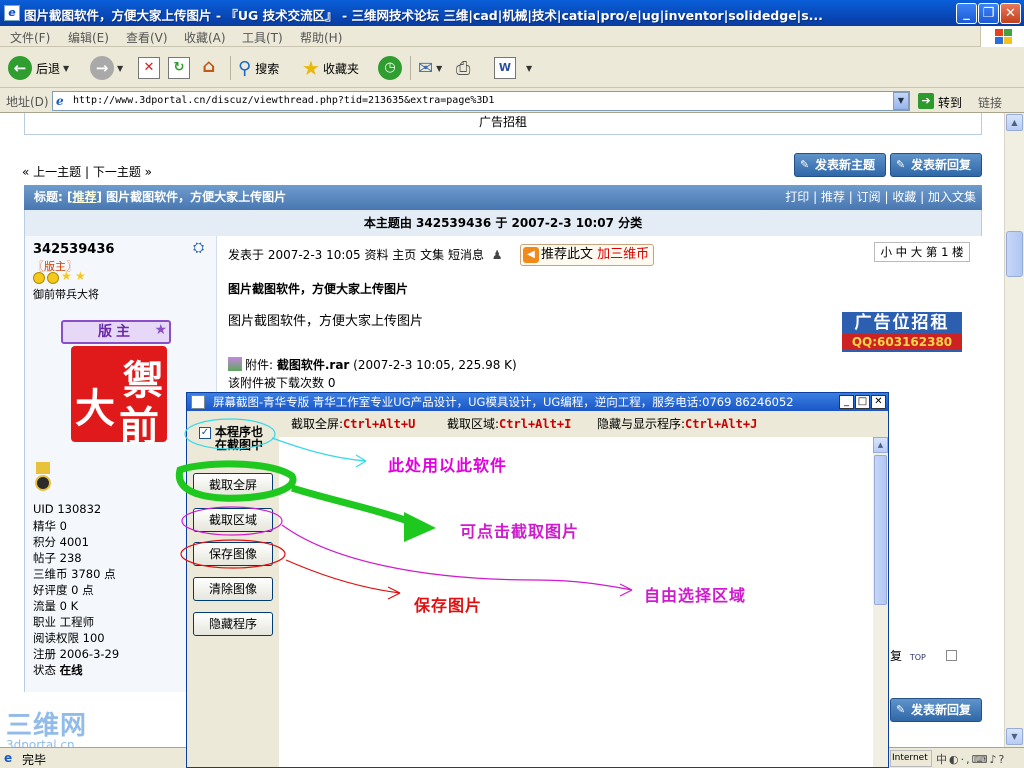 The width and height of the screenshot is (1024, 768). Describe the element at coordinates (1014, 430) in the screenshot. I see `page-scrollbar: ▲ ▼` at that location.